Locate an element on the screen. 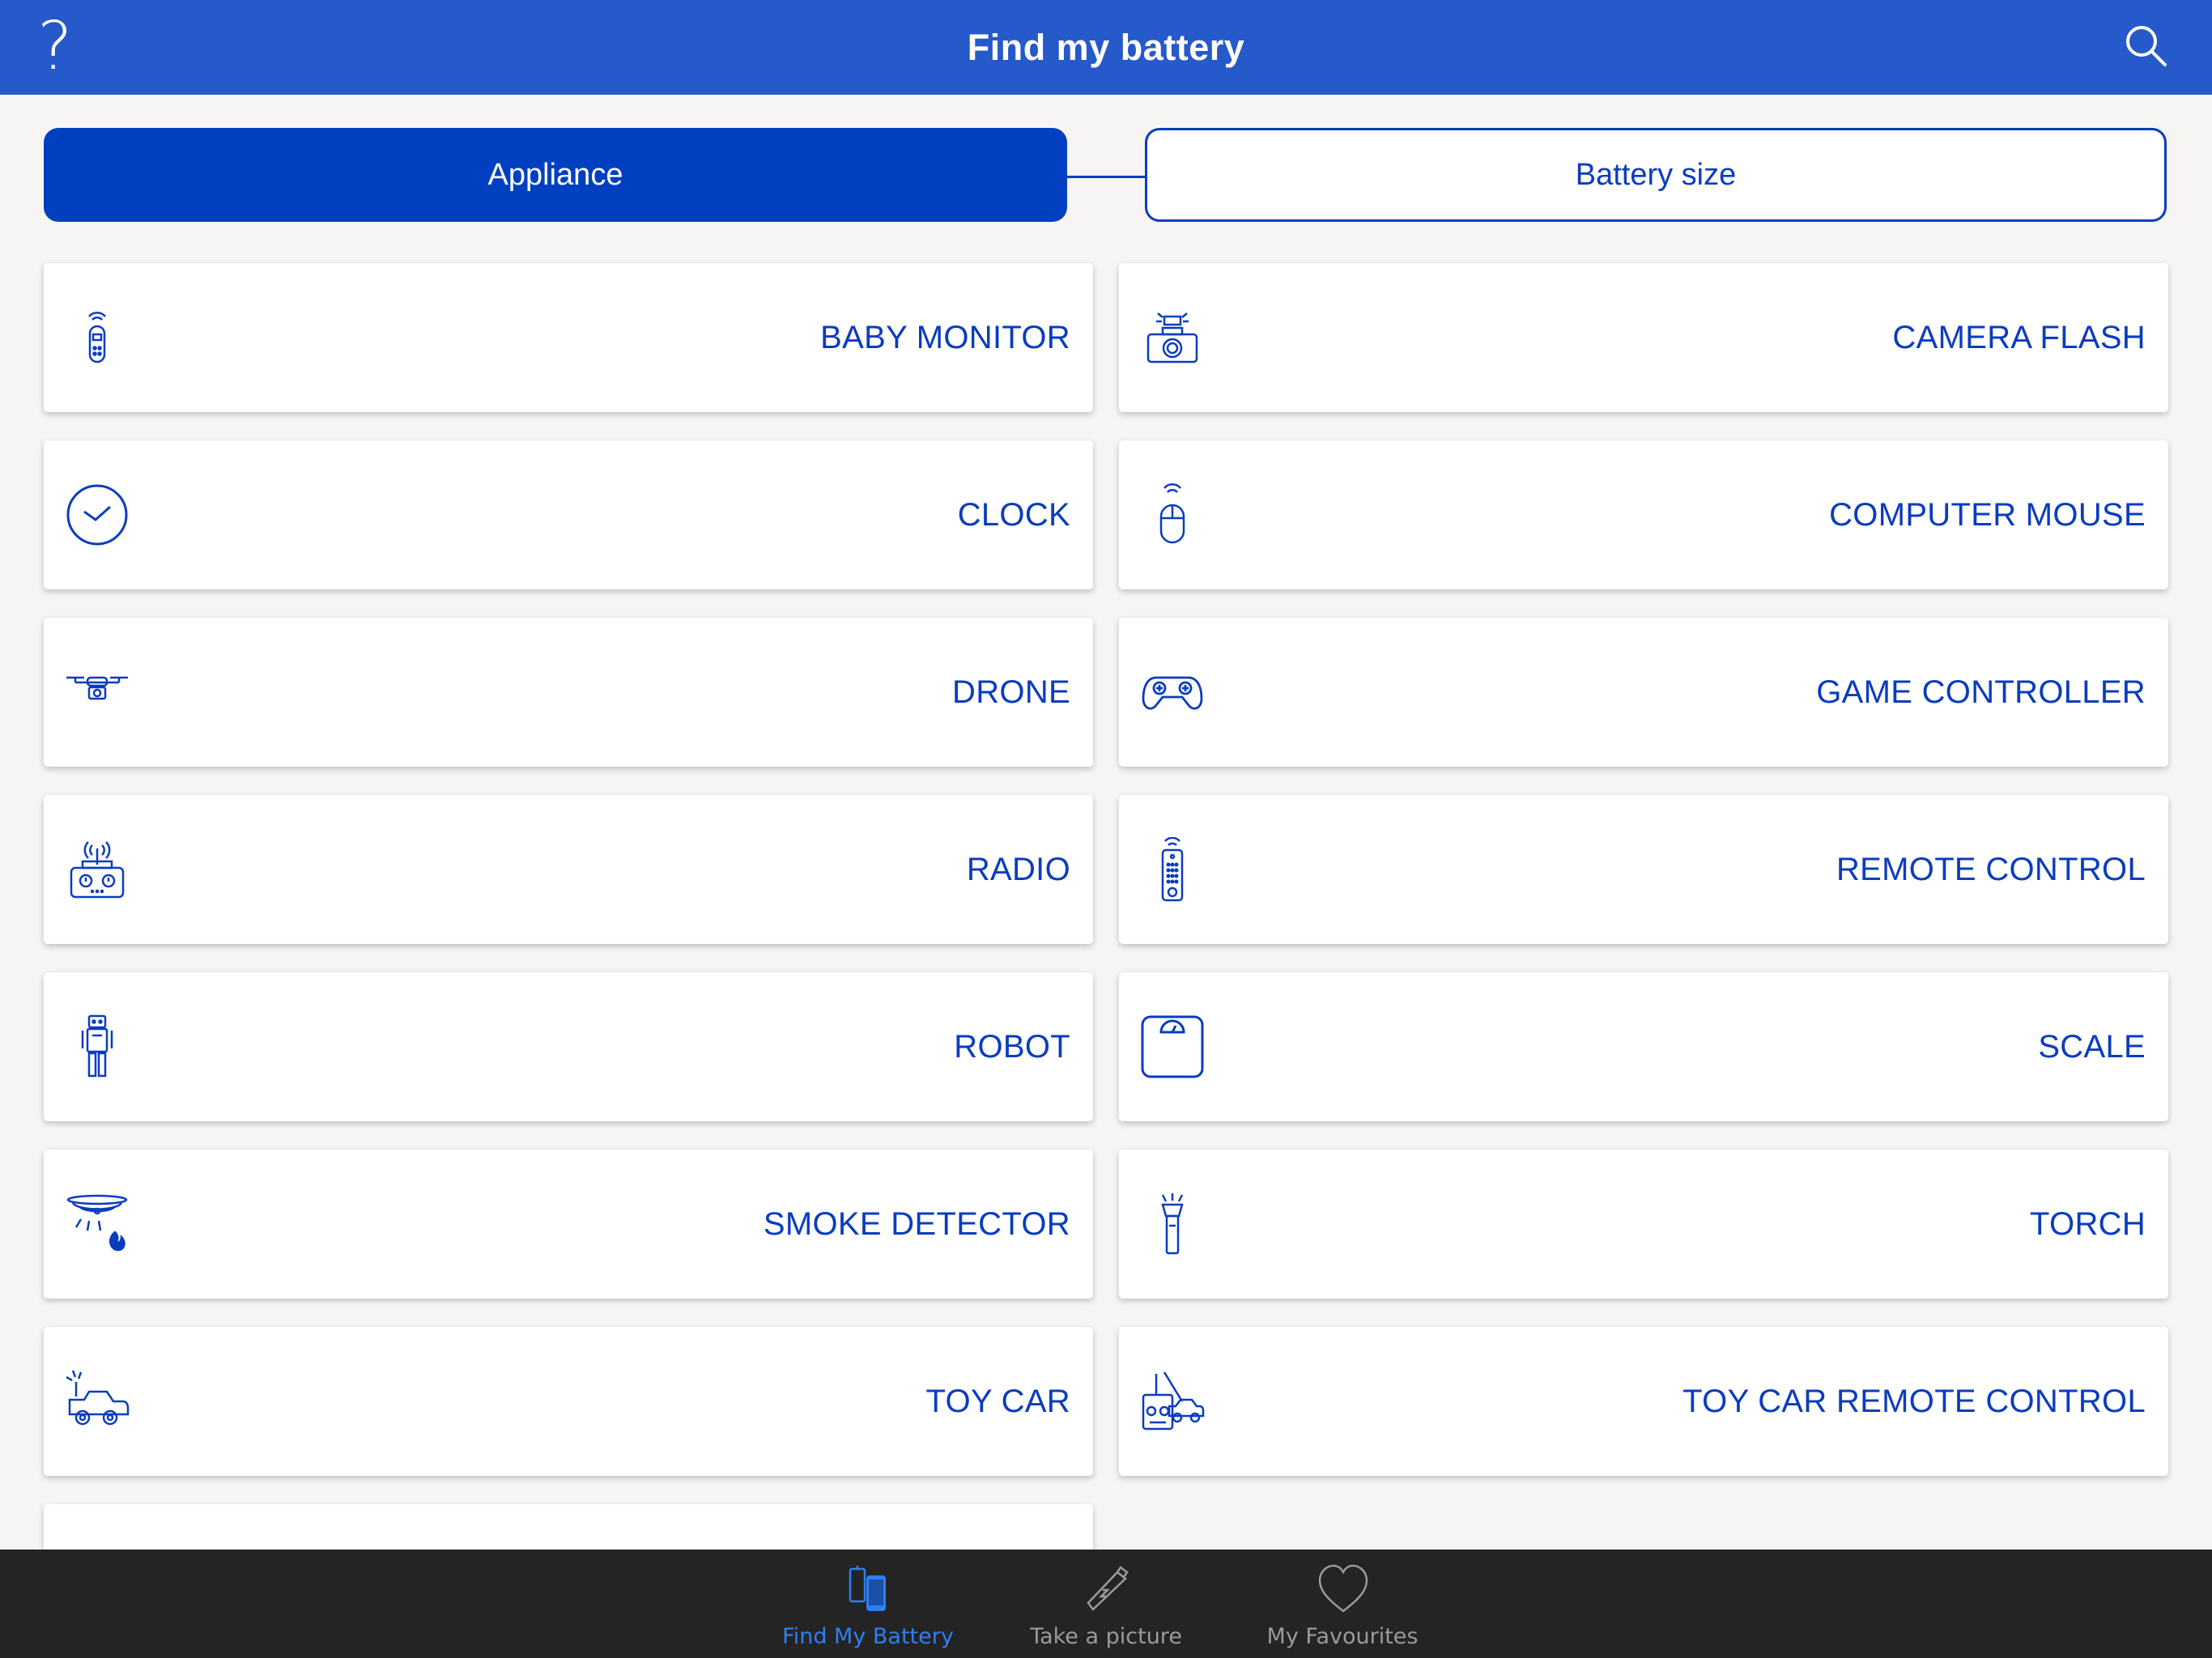 The width and height of the screenshot is (2212, 1658). appliance-card-computer-mouse: COMPUTER MOUSE is located at coordinates (1644, 514).